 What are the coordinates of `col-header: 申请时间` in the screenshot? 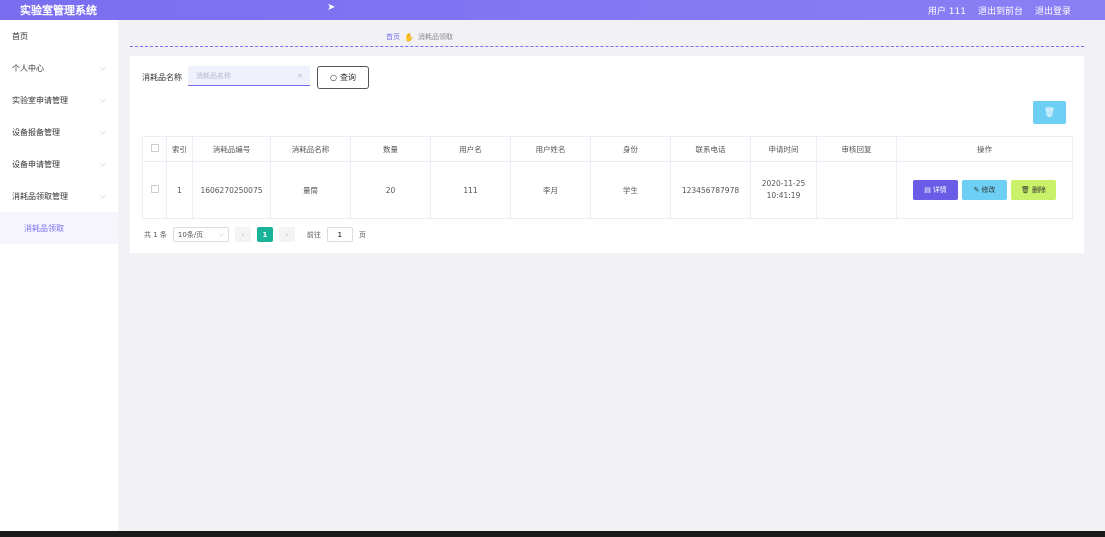 It's located at (783, 149).